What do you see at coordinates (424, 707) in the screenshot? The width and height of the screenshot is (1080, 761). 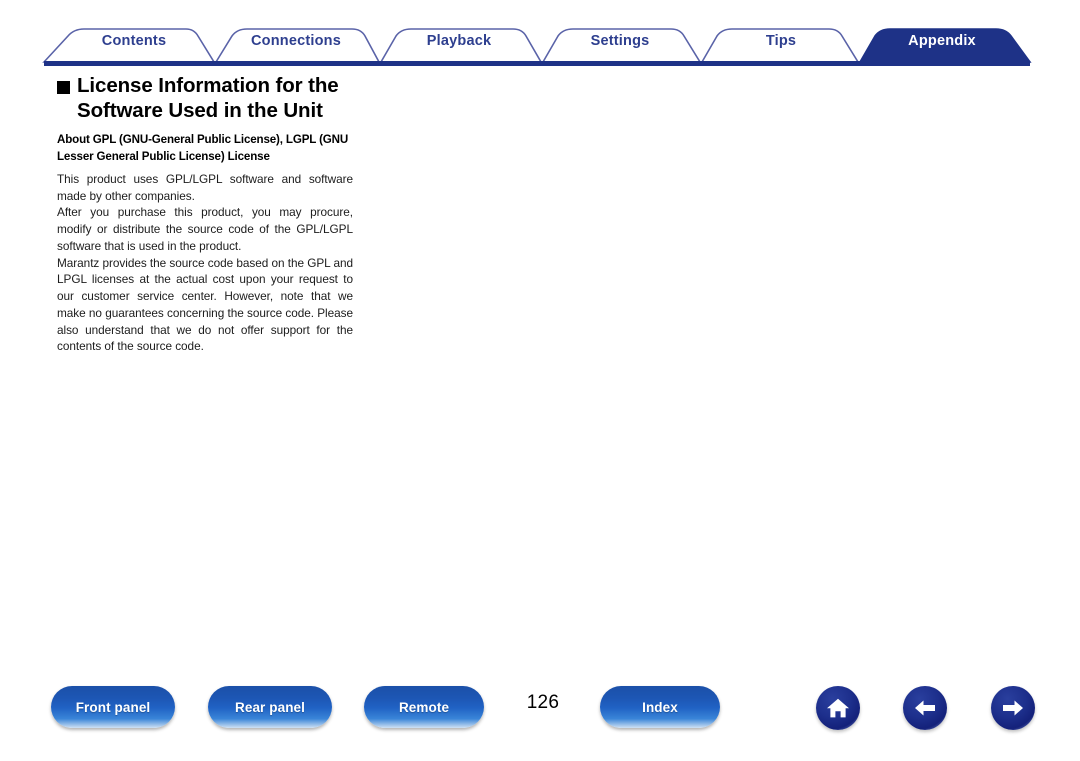 I see `remote-button: Remote` at bounding box center [424, 707].